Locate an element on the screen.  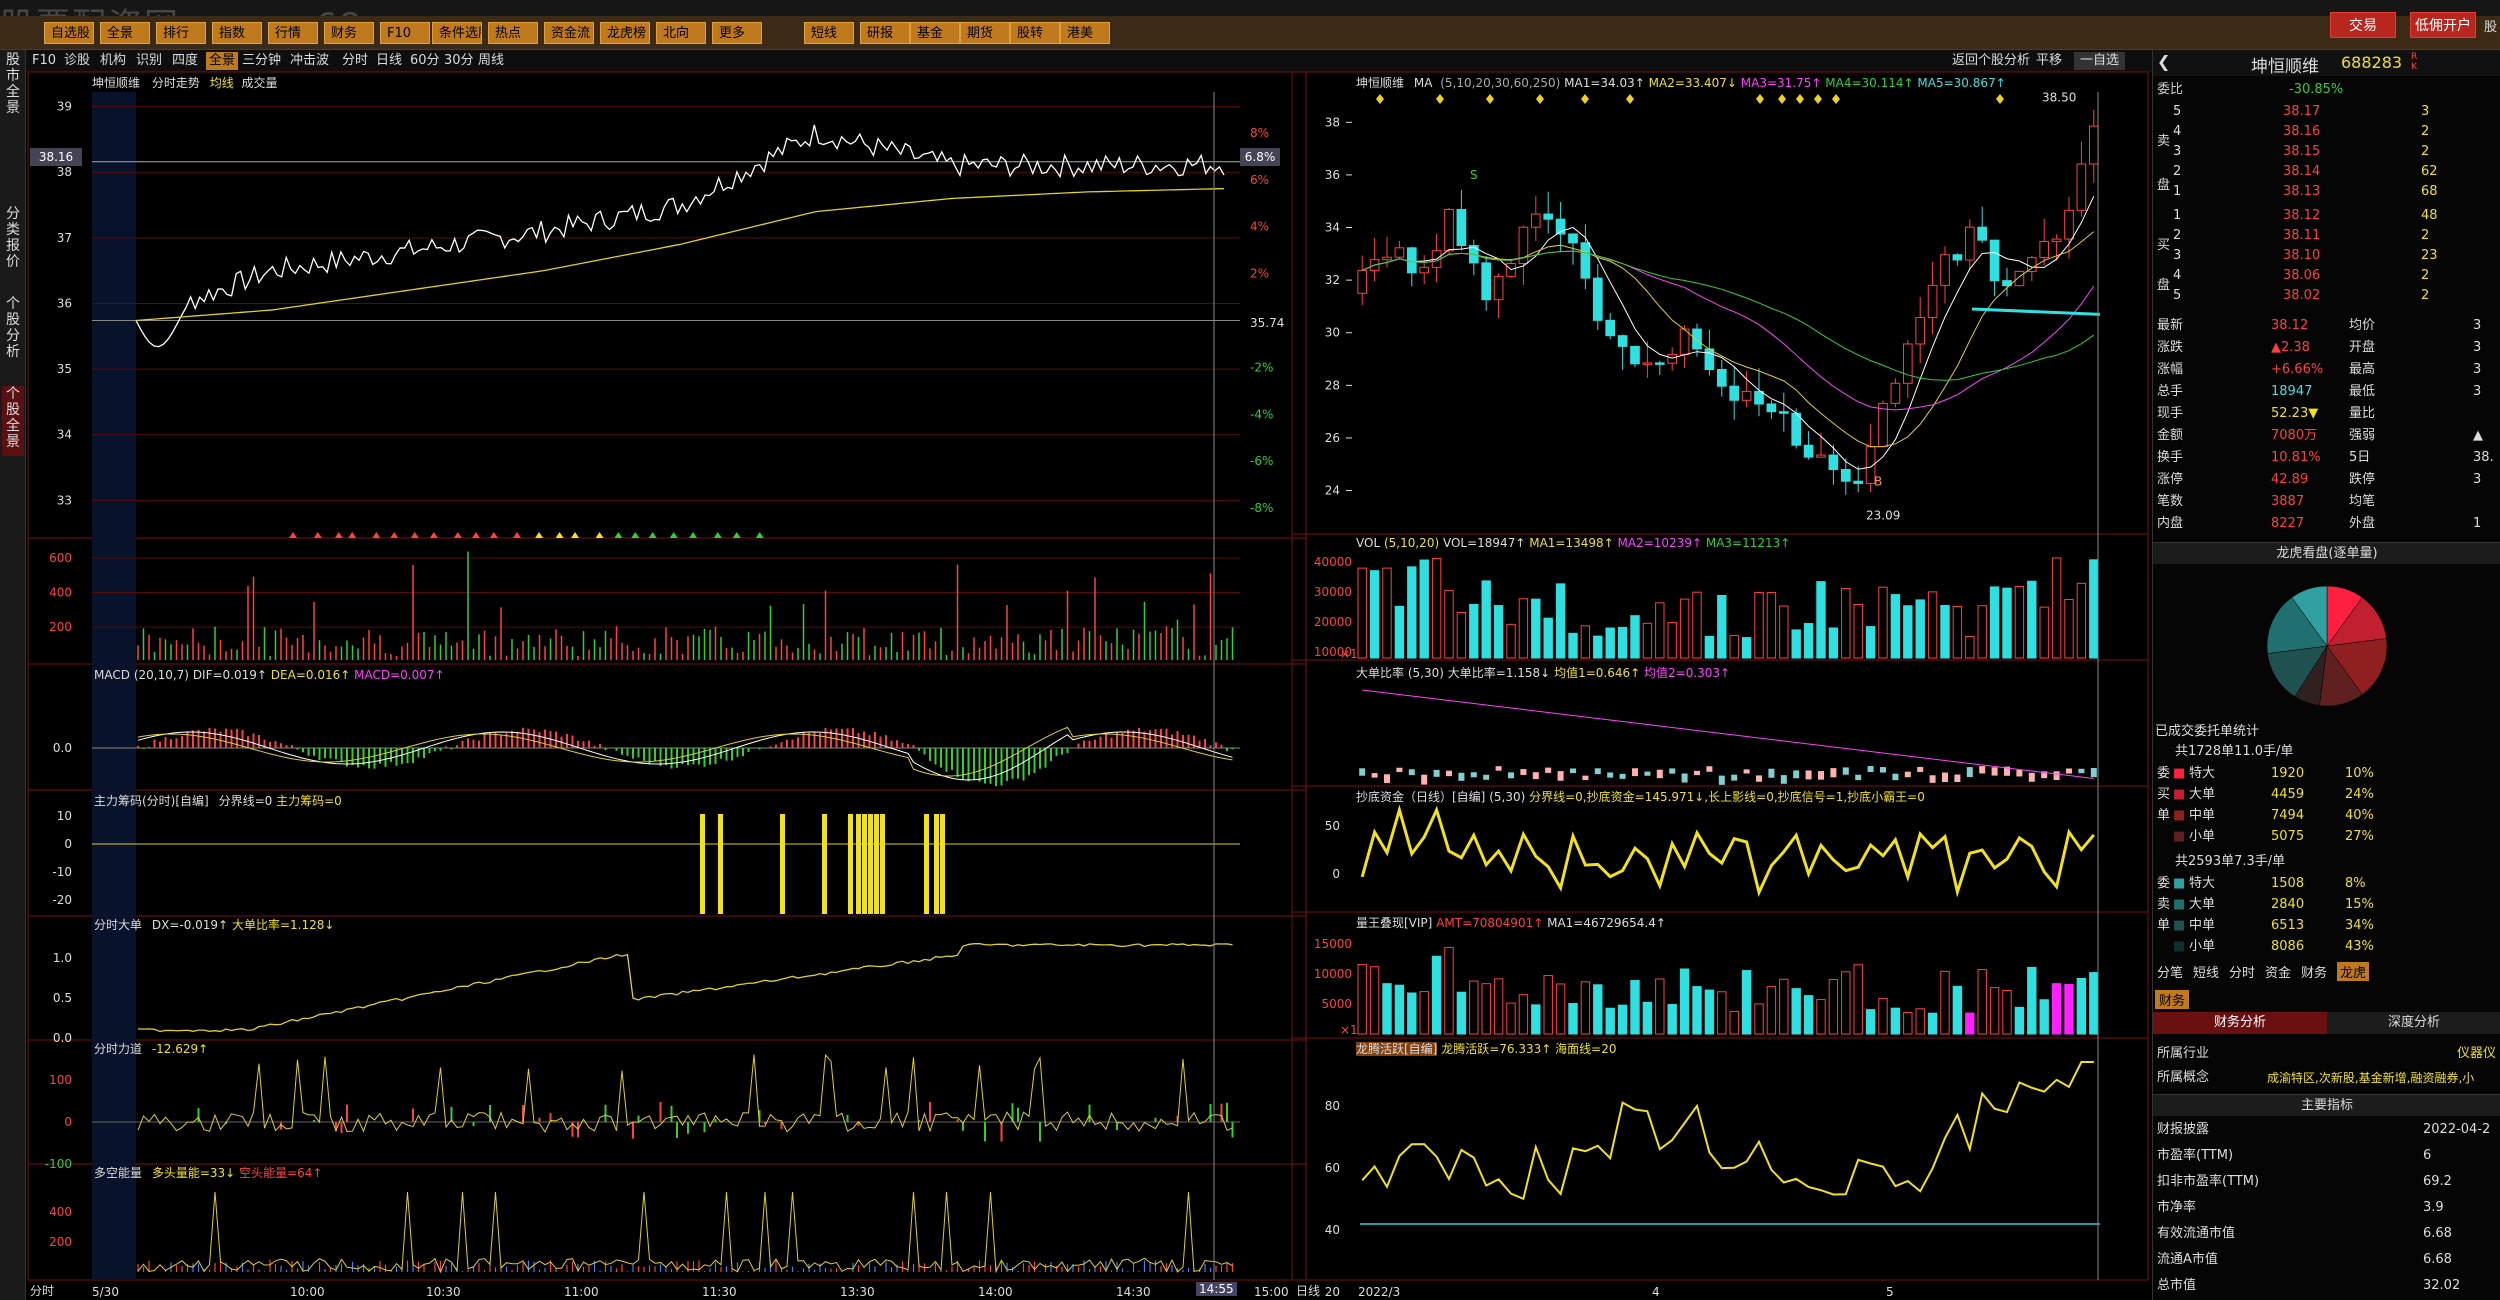
pct-tick: -8% is located at coordinates (1261, 508).